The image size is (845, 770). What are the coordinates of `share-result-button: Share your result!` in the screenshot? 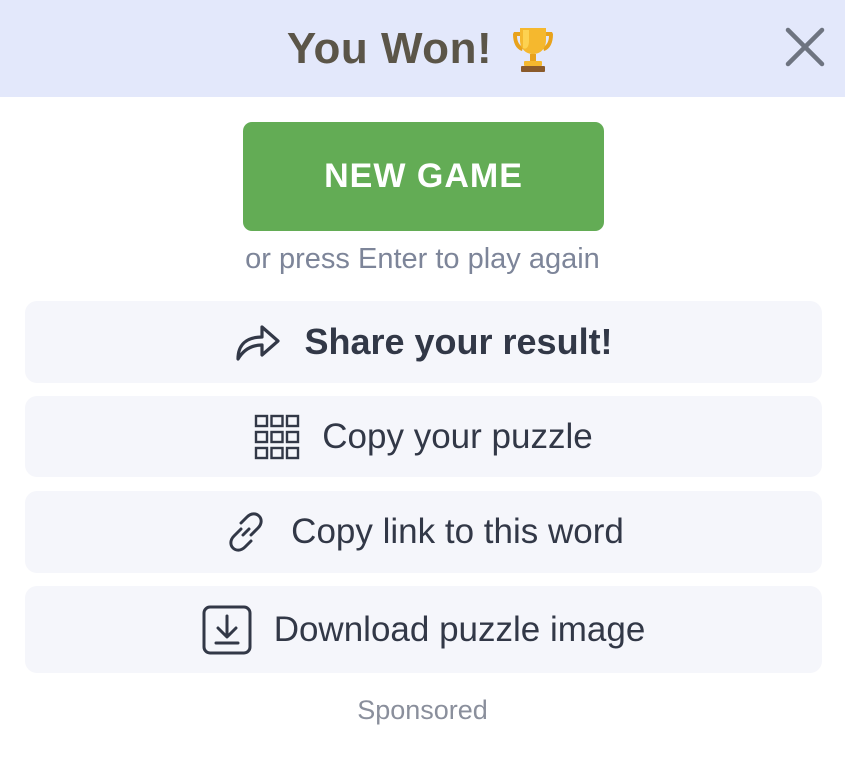 It's located at (423, 342).